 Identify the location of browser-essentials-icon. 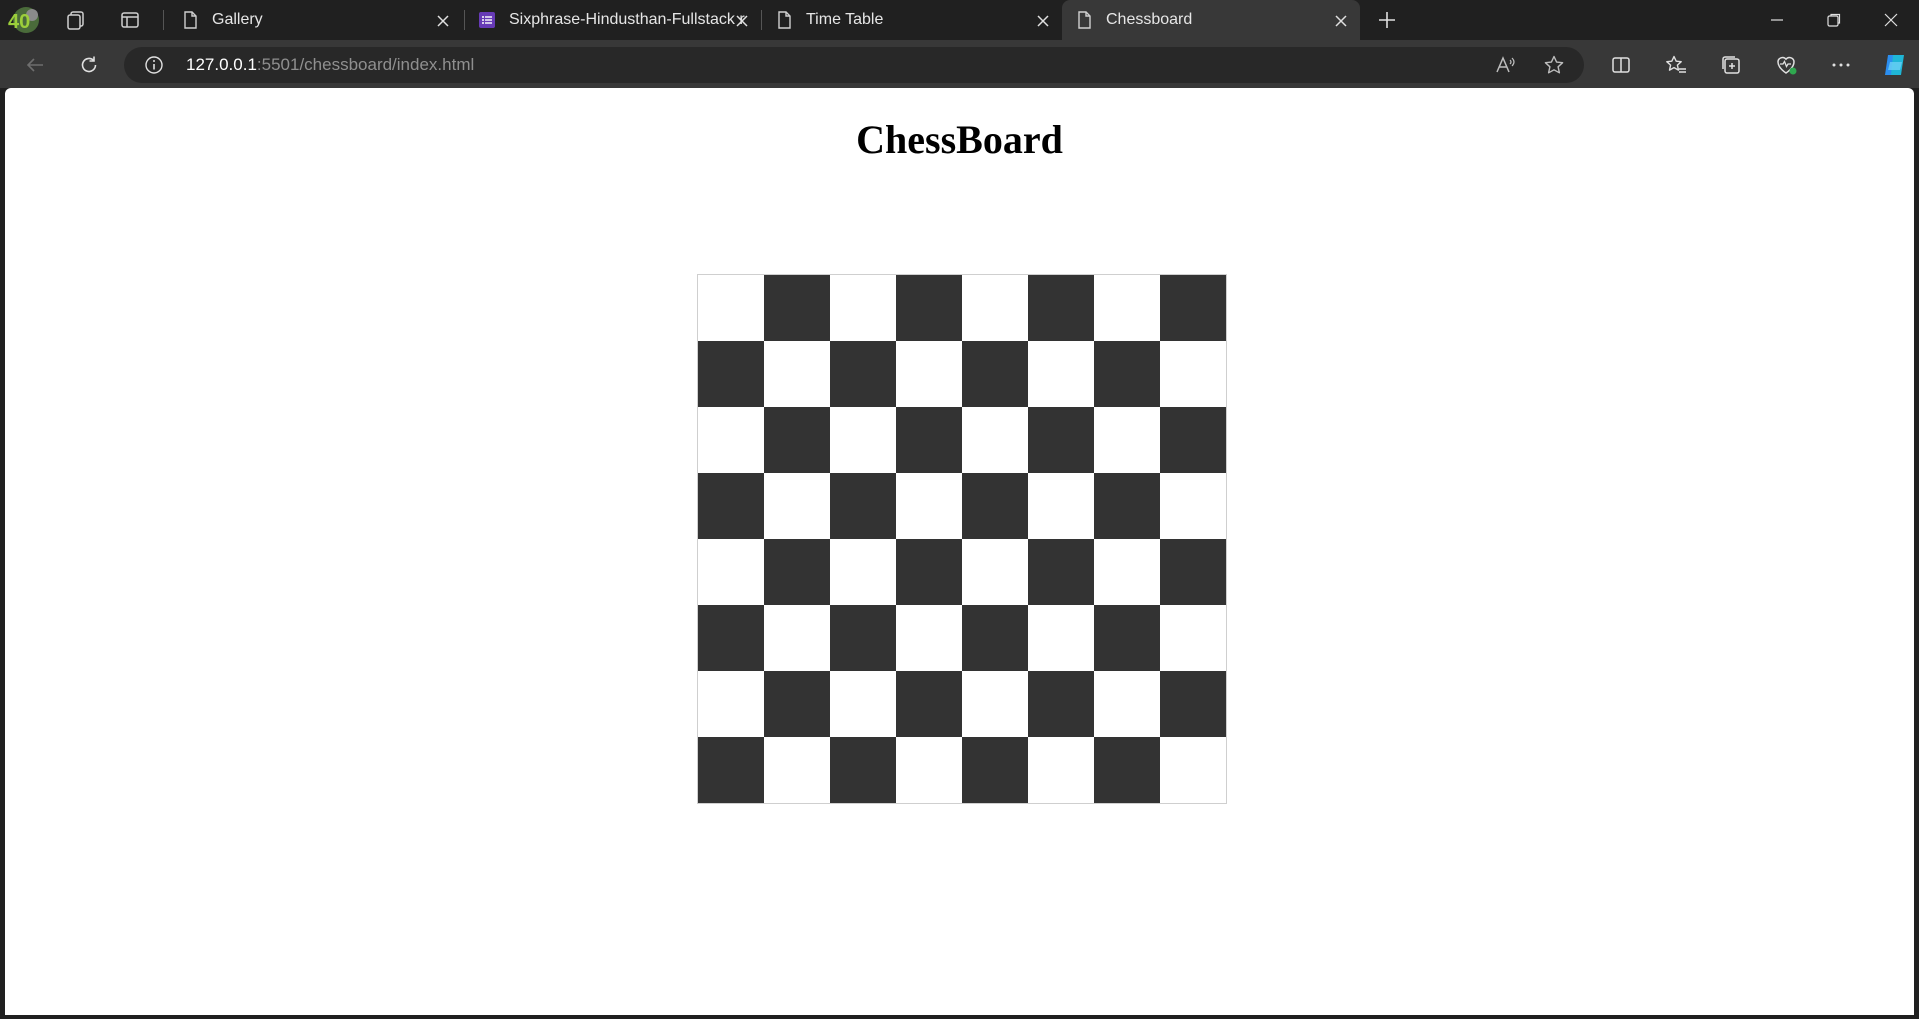
(1786, 65).